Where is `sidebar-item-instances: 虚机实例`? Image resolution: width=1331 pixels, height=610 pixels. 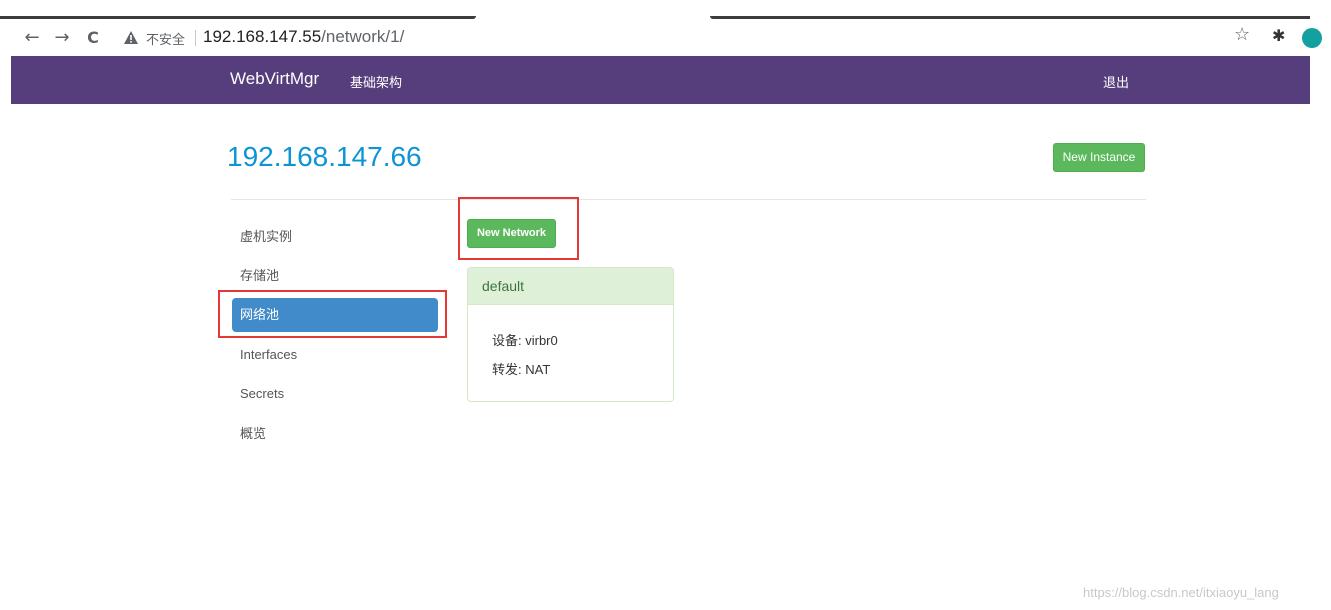 sidebar-item-instances: 虚机实例 is located at coordinates (335, 237).